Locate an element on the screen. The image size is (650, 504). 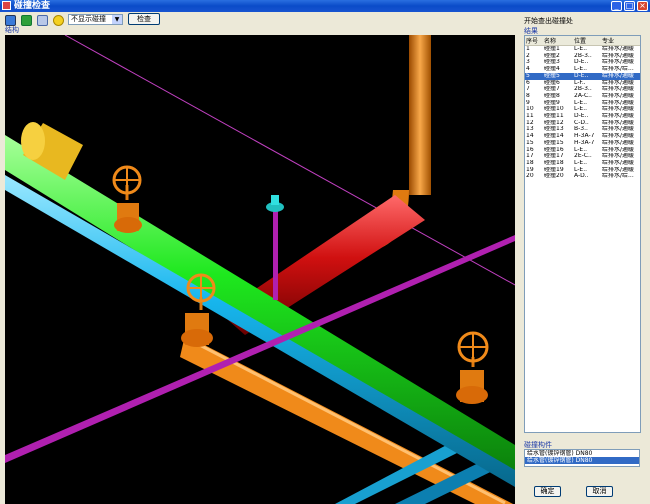
layer-icon is located at coordinates (26, 20).